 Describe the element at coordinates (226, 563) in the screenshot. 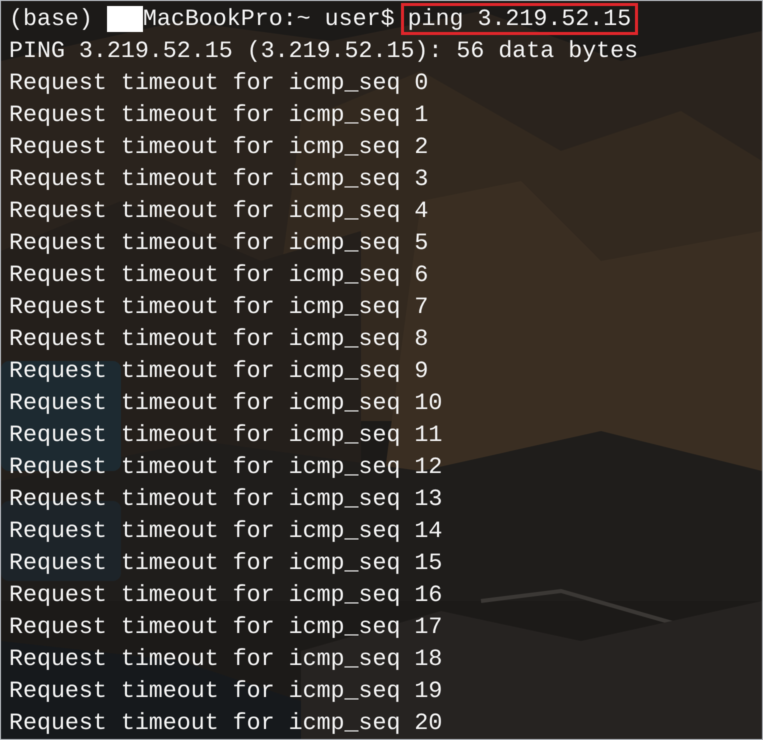

I see `output-line: Request timeout for icmp_seq 15` at that location.